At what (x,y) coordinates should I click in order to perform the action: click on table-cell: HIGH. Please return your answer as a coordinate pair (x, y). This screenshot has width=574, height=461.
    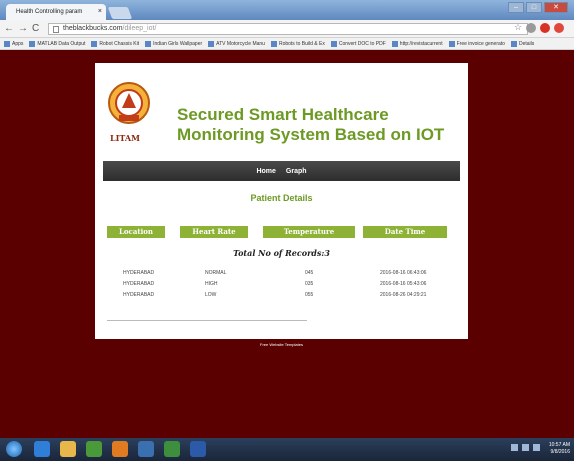
    Looking at the image, I should click on (211, 284).